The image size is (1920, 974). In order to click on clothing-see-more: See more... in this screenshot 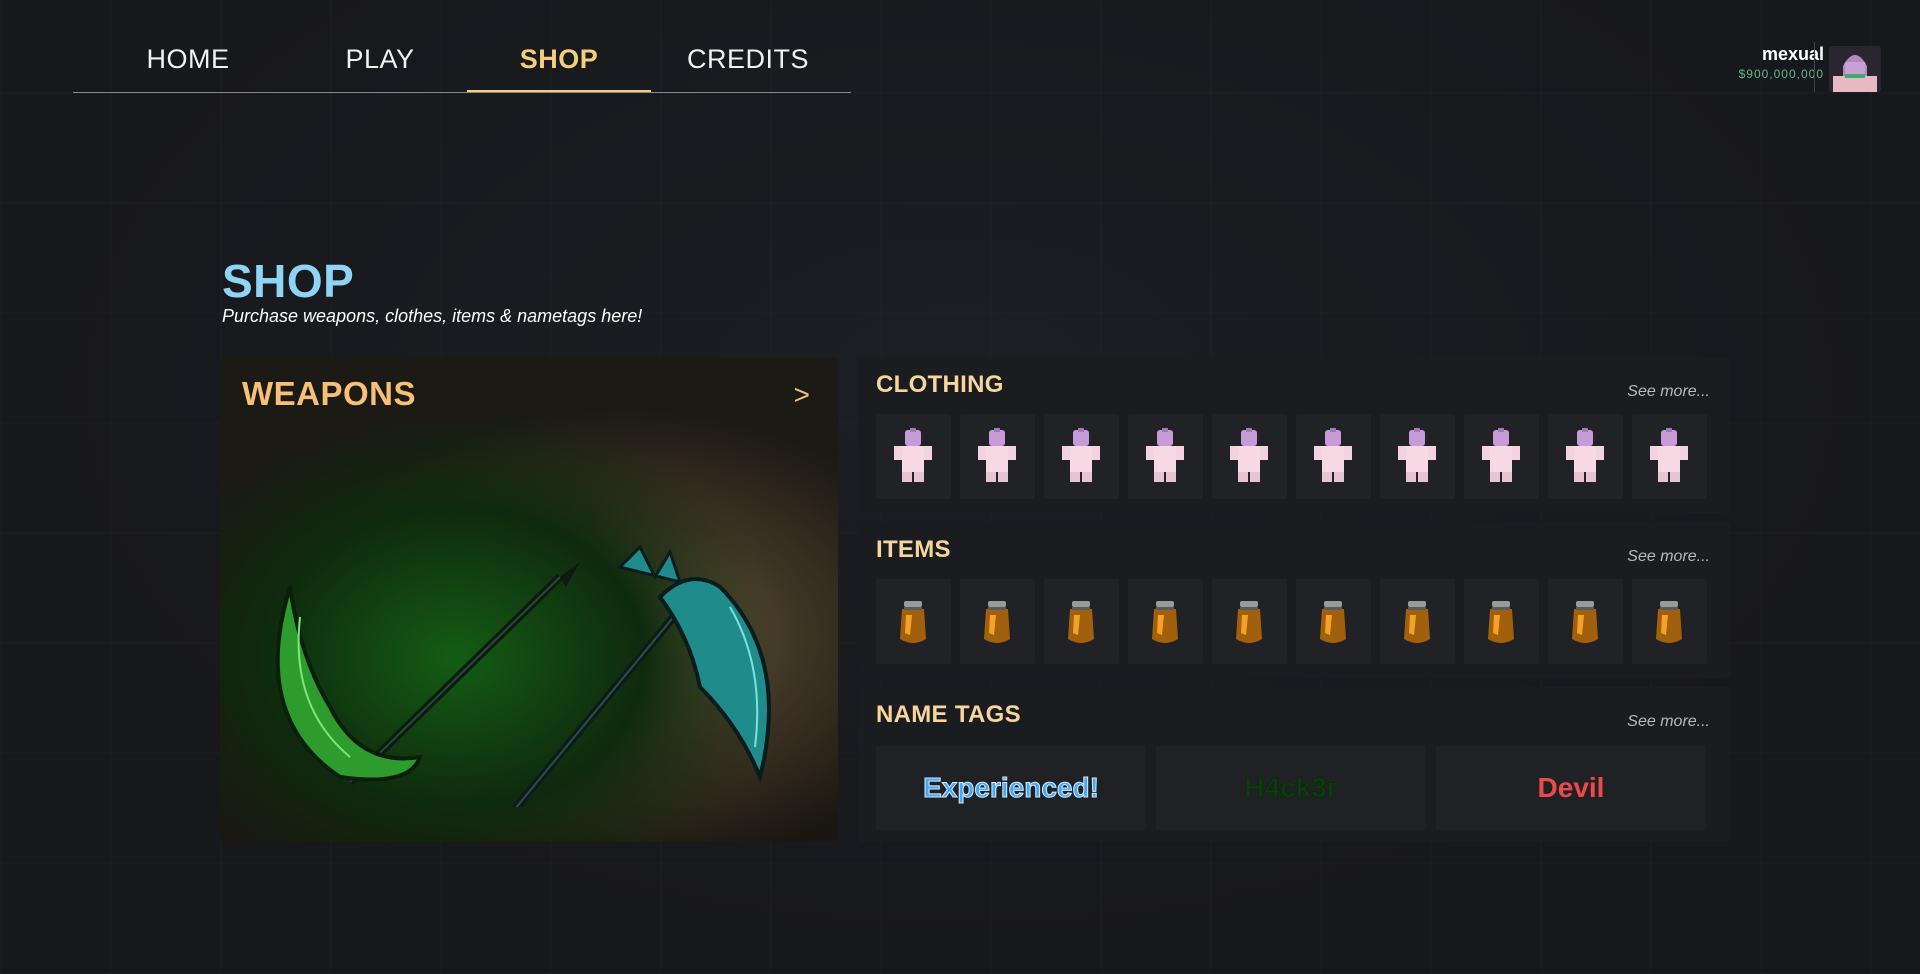, I will do `click(1668, 392)`.